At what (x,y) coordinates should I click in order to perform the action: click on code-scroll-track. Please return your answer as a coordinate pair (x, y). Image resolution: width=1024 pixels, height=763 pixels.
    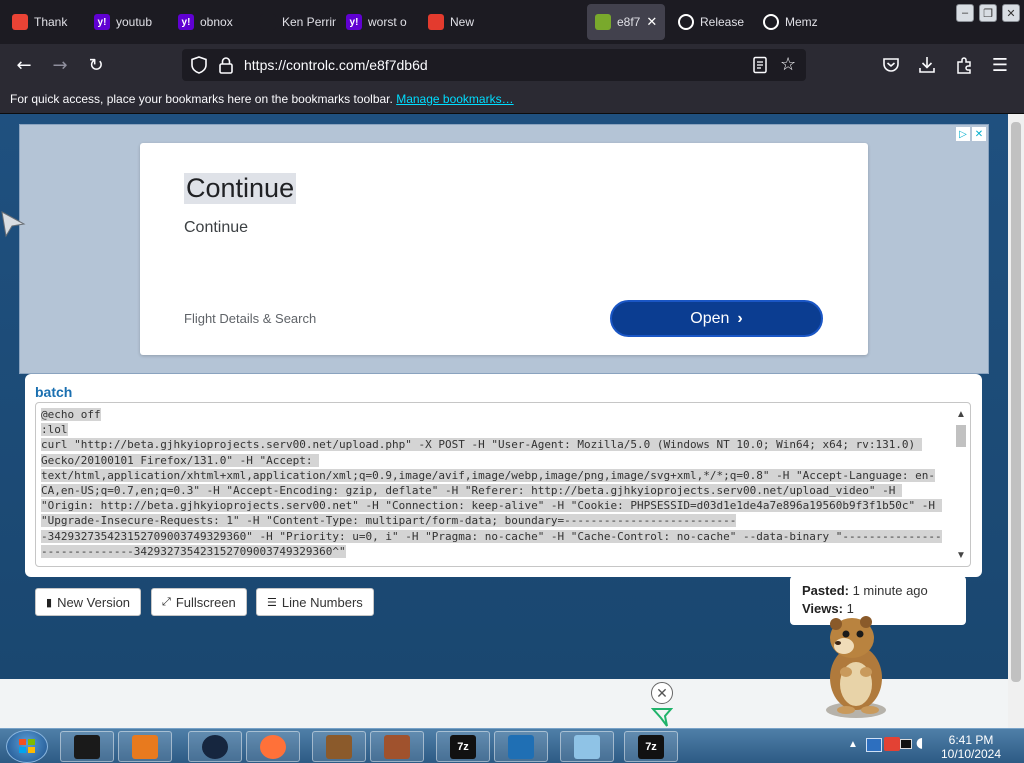
    Looking at the image, I should click on (961, 484).